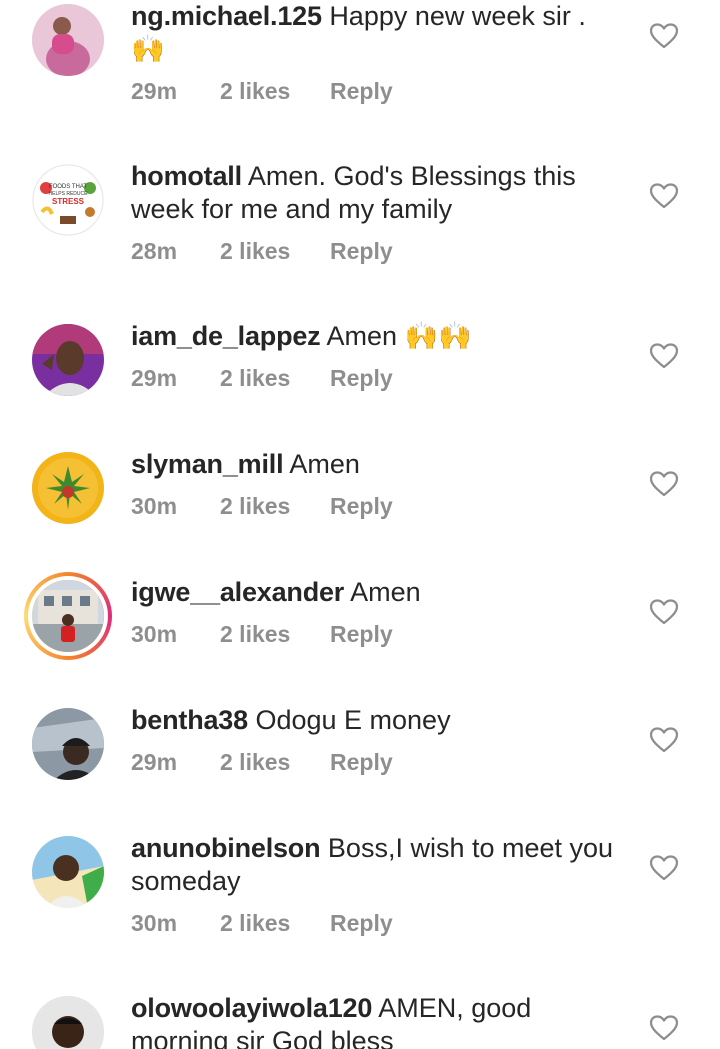 Image resolution: width=720 pixels, height=1049 pixels. What do you see at coordinates (186, 176) in the screenshot?
I see `username: homotall` at bounding box center [186, 176].